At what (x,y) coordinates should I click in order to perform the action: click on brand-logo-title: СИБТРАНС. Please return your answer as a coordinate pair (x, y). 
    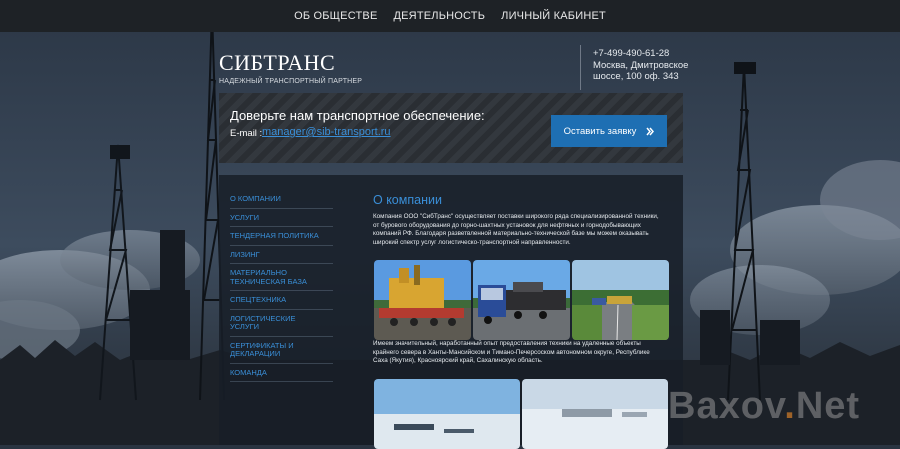
    Looking at the image, I should click on (277, 63).